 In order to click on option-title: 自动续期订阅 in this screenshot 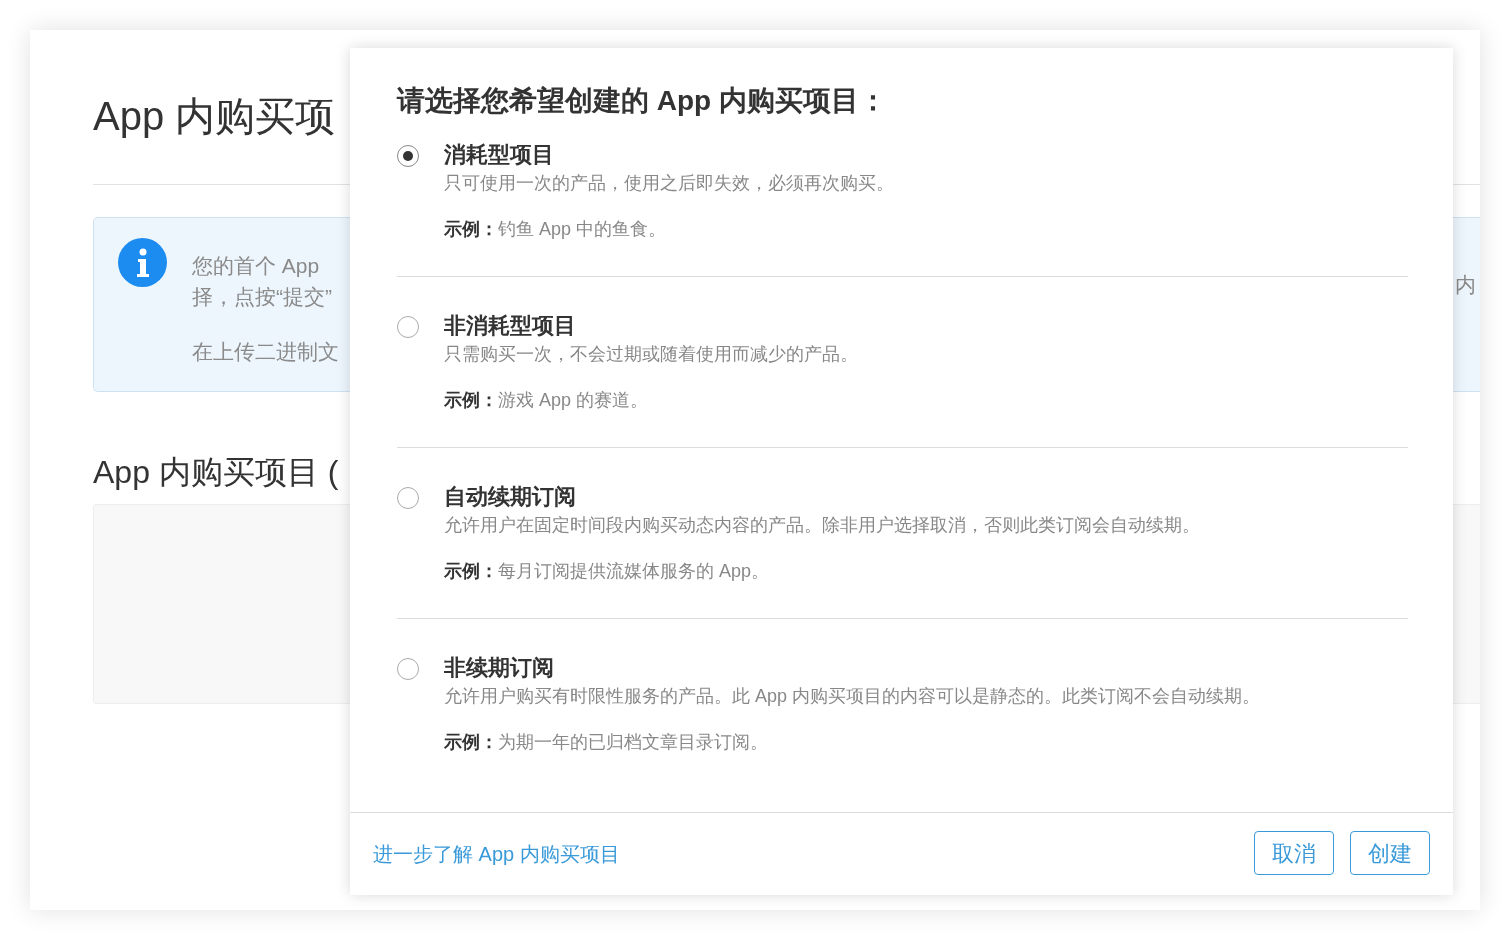, I will do `click(510, 497)`.